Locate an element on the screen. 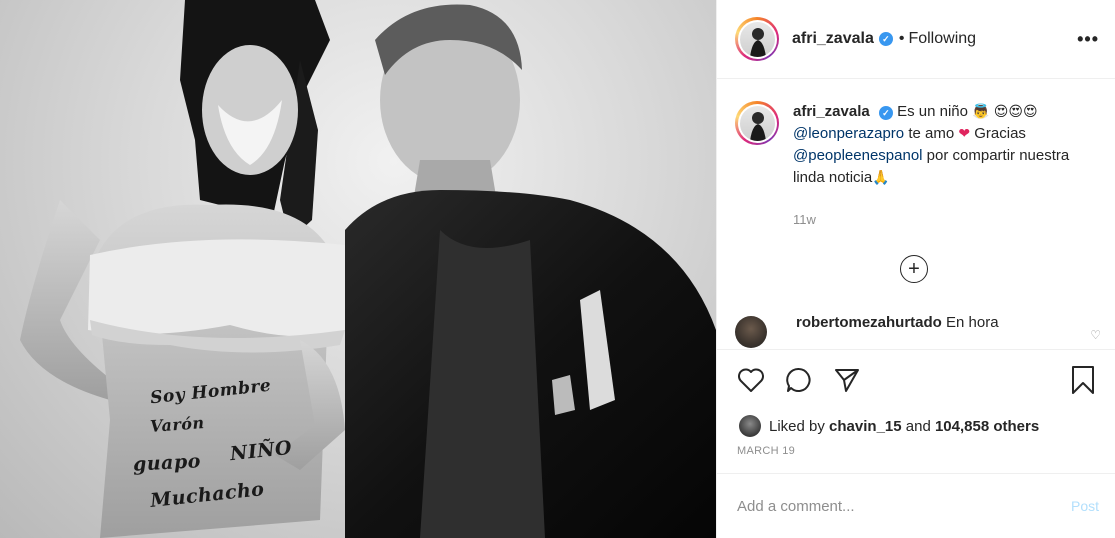  caption-text-1: Es un niño is located at coordinates (932, 111).